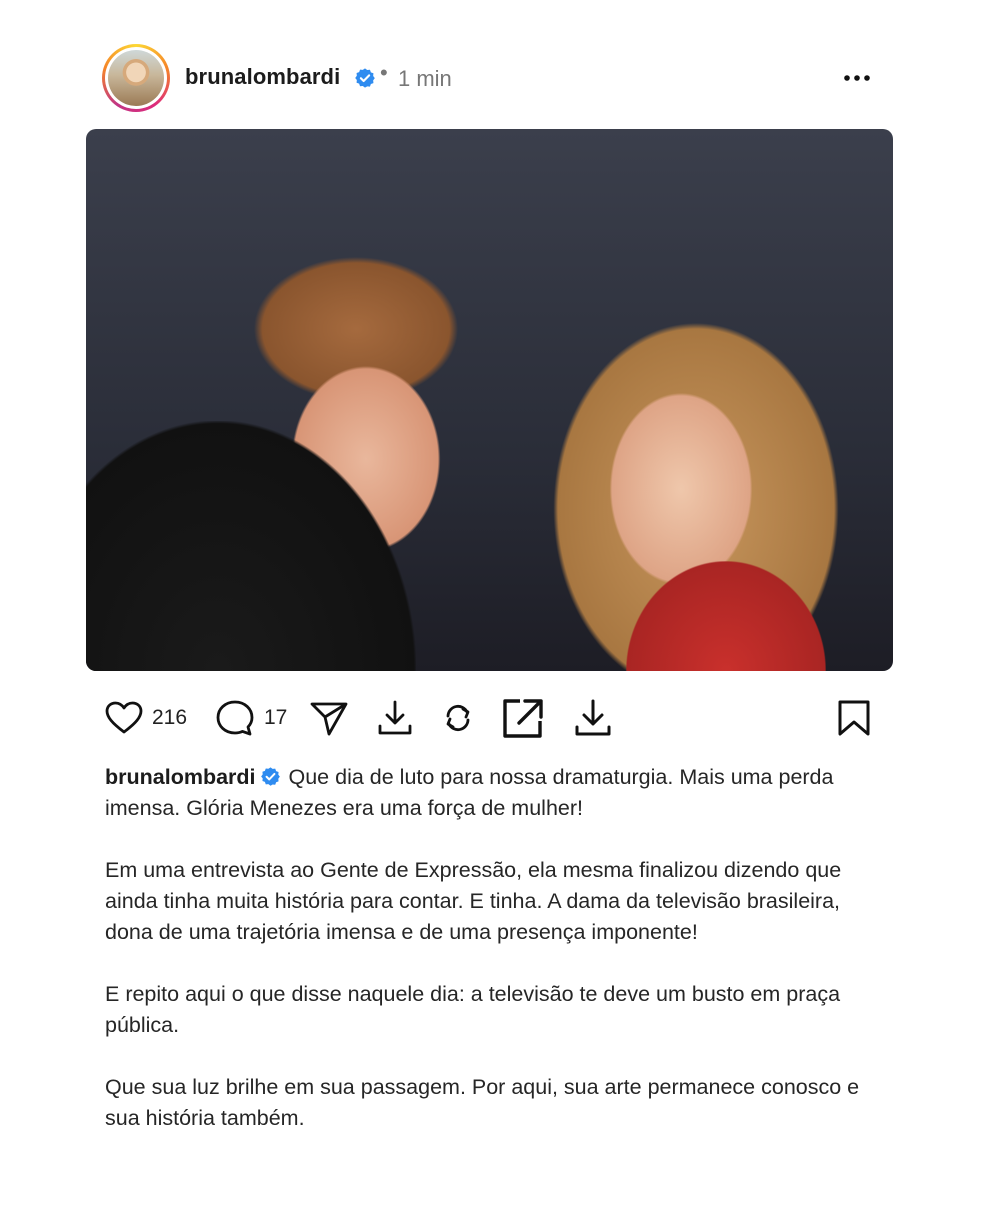  I want to click on send-icon, so click(329, 719).